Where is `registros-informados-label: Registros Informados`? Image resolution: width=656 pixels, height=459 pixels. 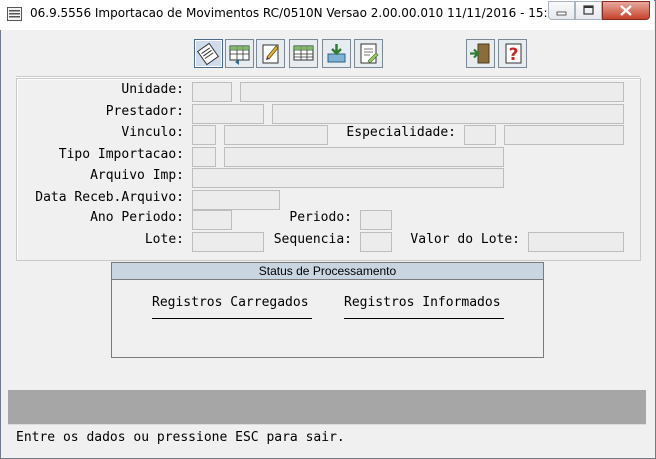 registros-informados-label: Registros Informados is located at coordinates (422, 302).